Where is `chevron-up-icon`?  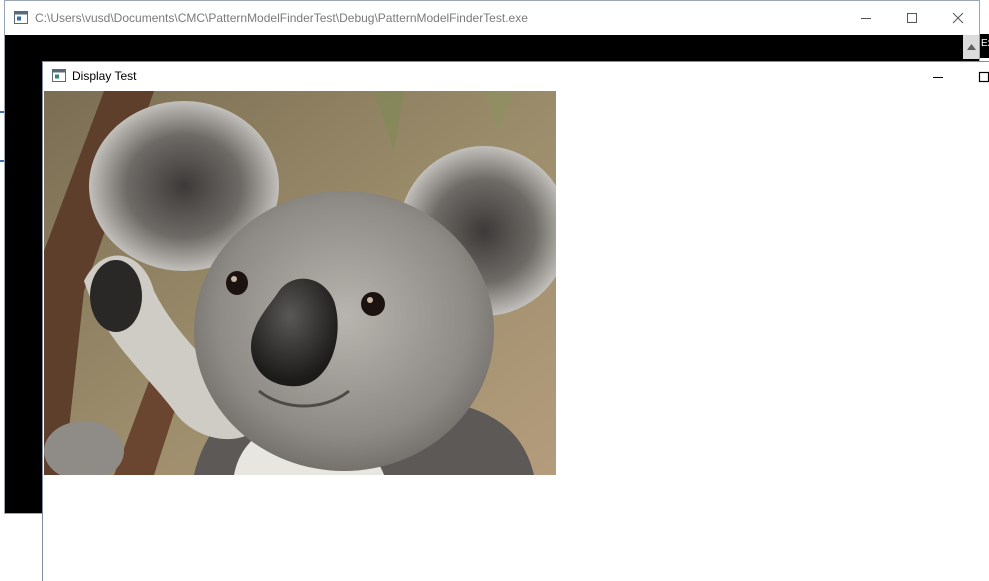
chevron-up-icon is located at coordinates (971, 47).